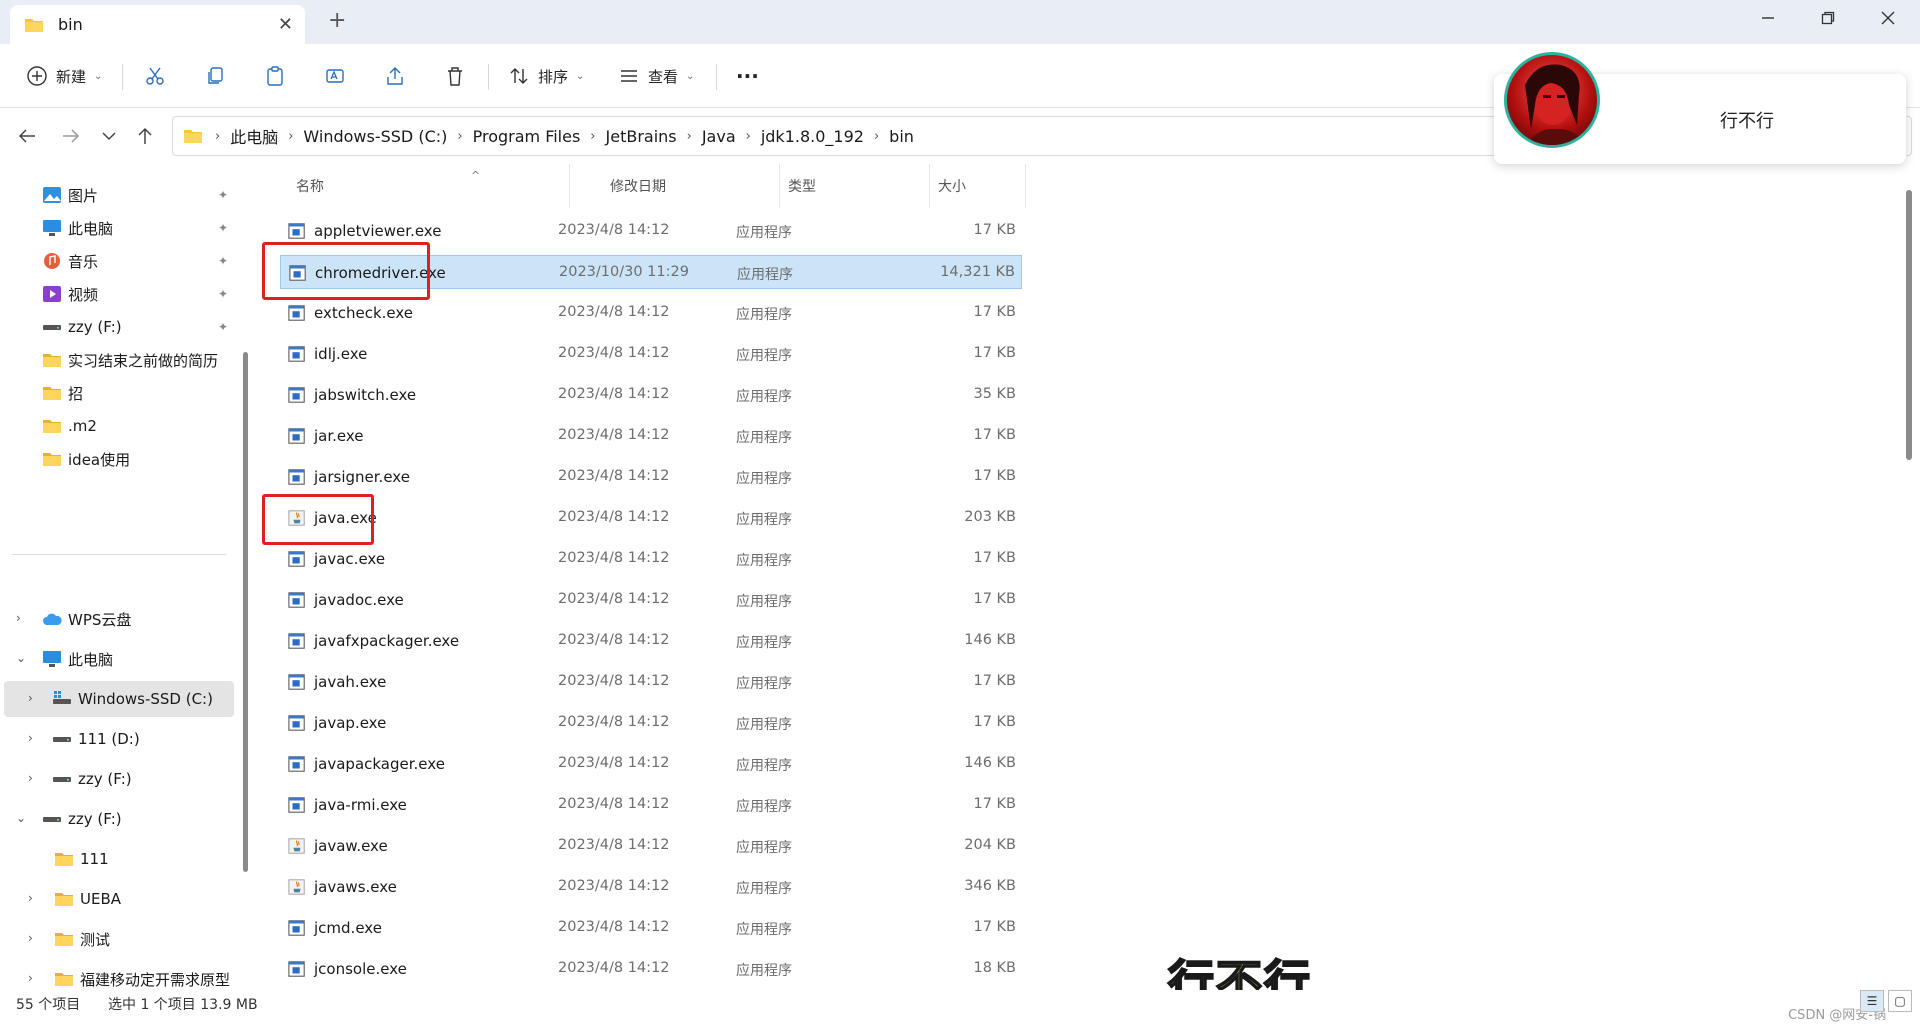  I want to click on table-row: javapackager.exe 2023/4/8 14:12 应用程序 146 KB, so click(651, 764).